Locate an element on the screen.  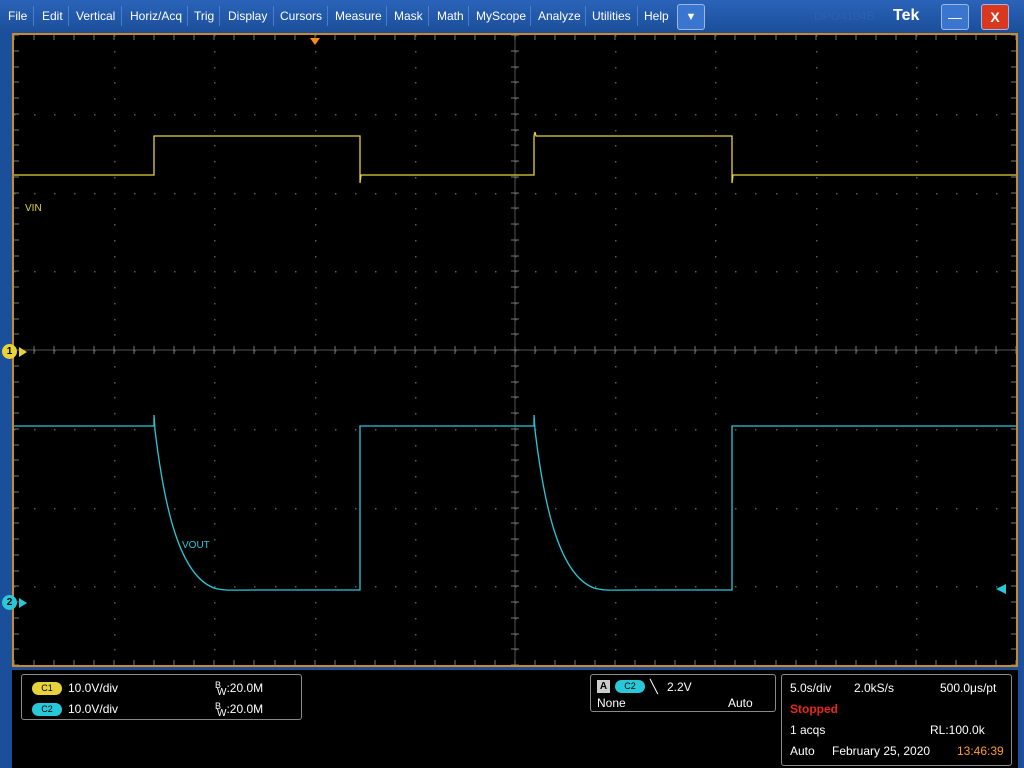
acquisition-status: Stopped is located at coordinates (814, 709).